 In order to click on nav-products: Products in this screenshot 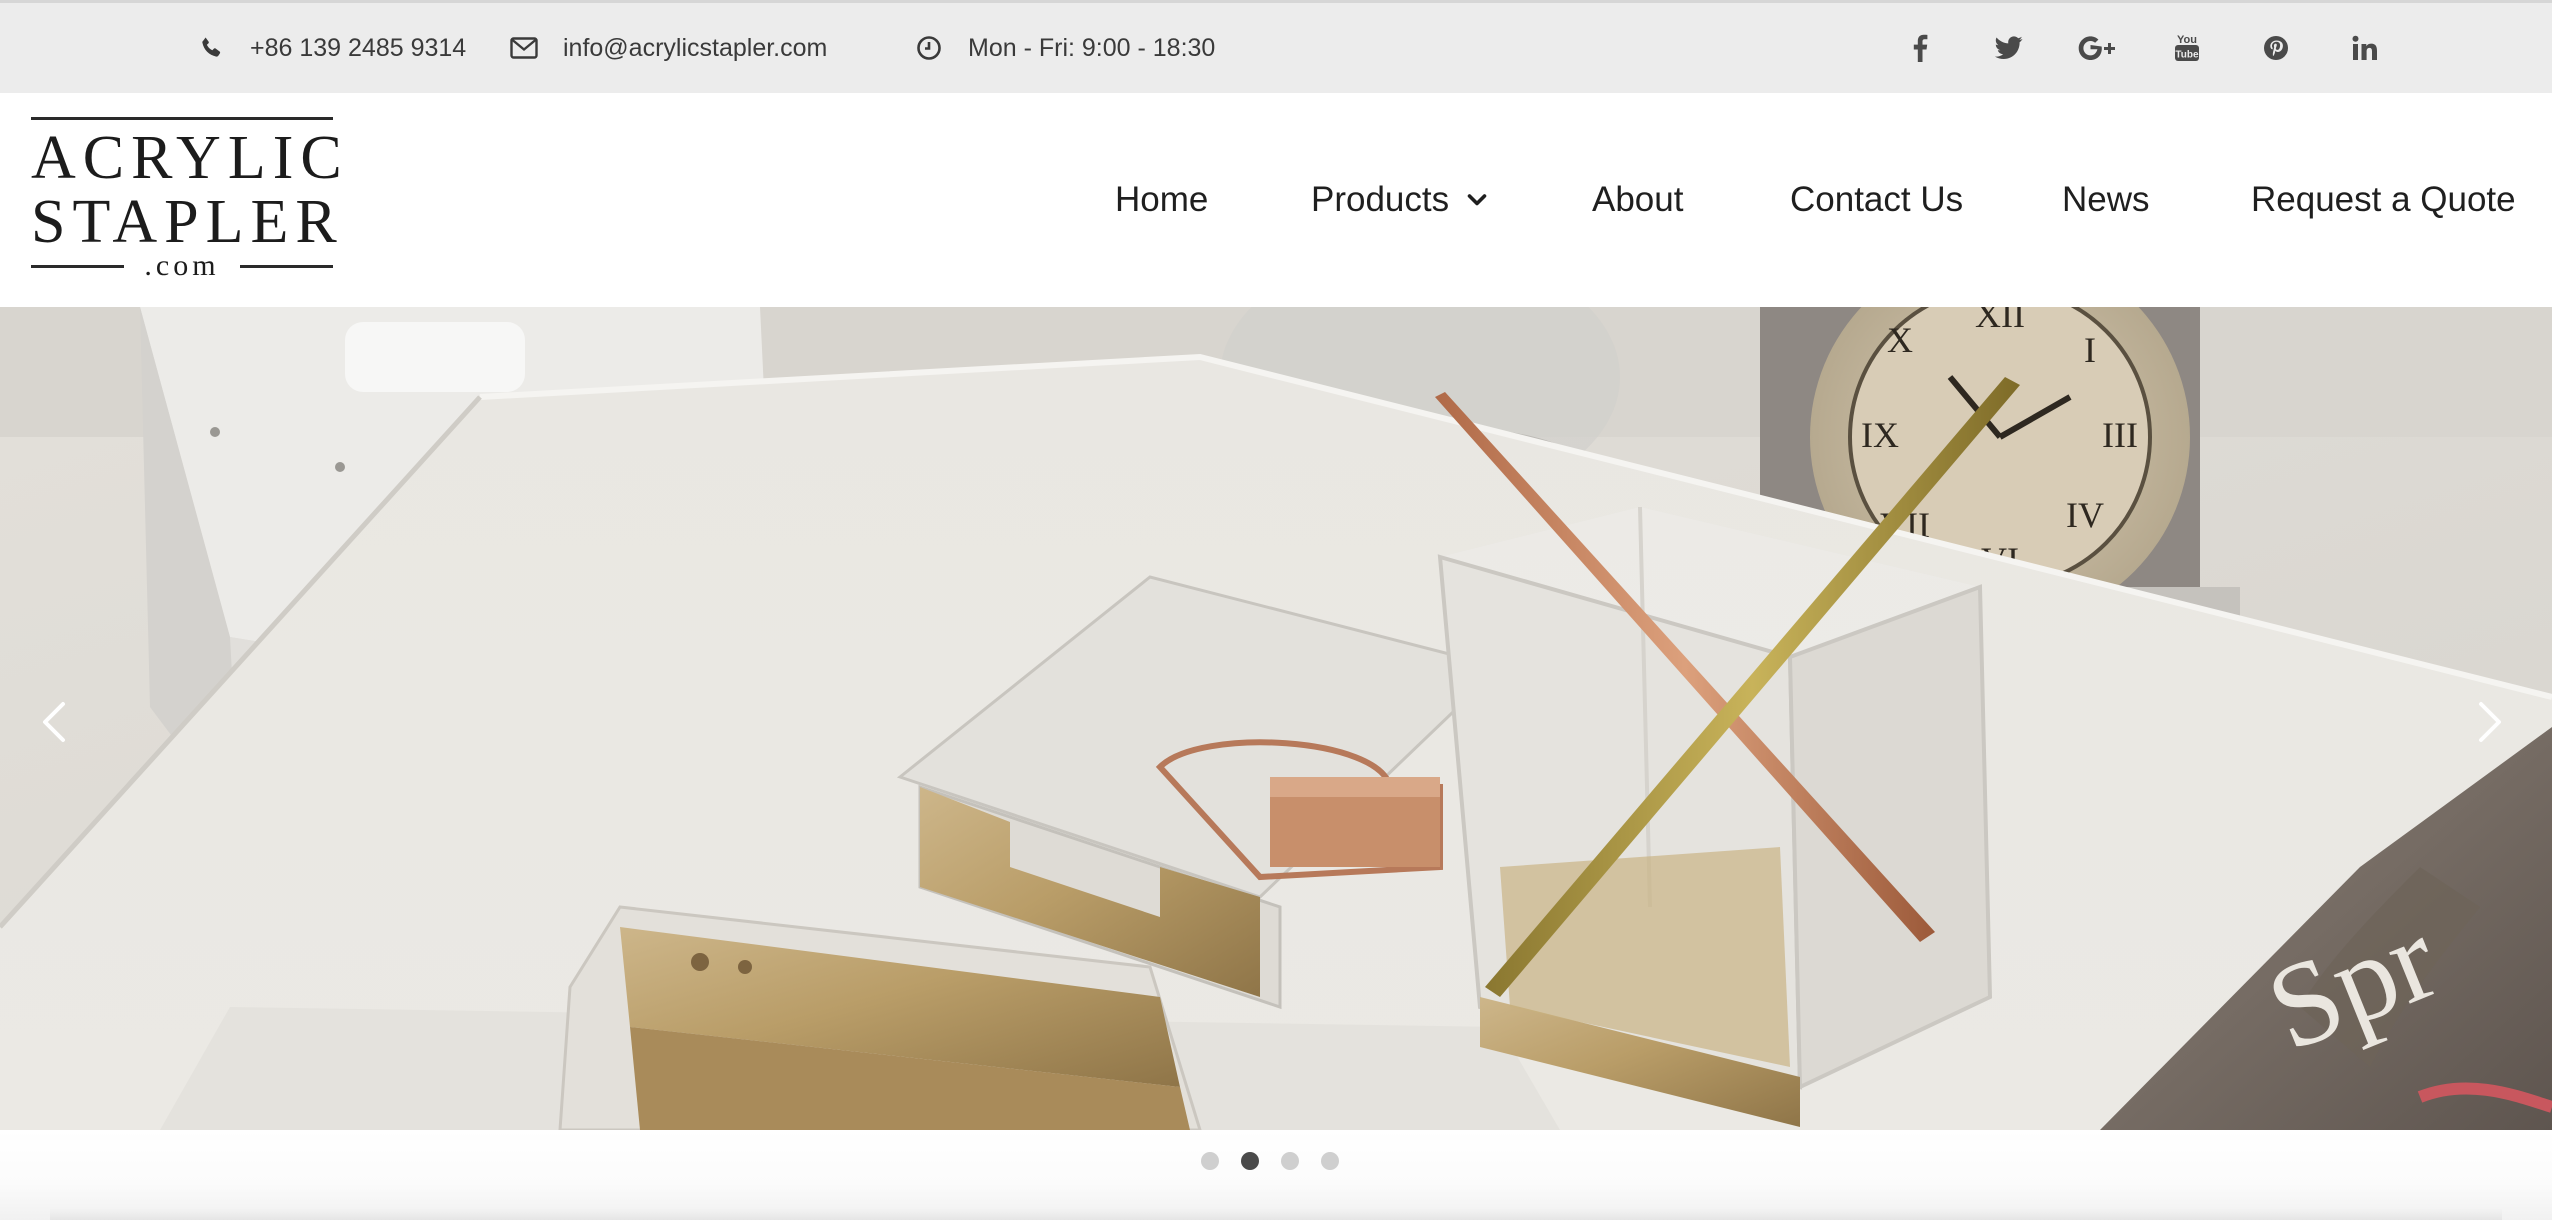, I will do `click(1399, 200)`.